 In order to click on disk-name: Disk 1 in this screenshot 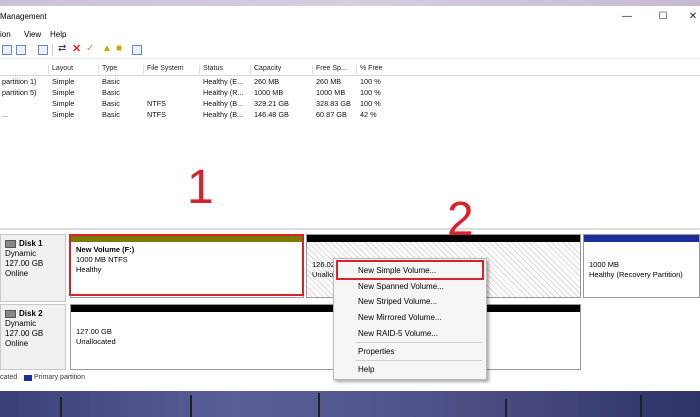, I will do `click(31, 243)`.